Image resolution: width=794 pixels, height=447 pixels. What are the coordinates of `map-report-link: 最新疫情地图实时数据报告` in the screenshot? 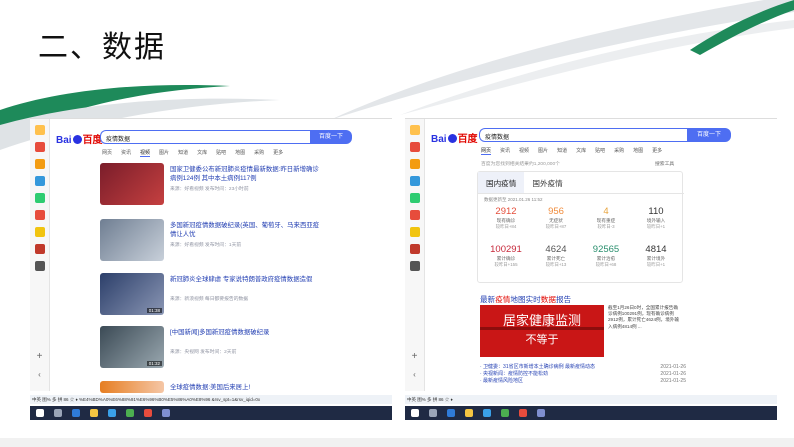 It's located at (525, 299).